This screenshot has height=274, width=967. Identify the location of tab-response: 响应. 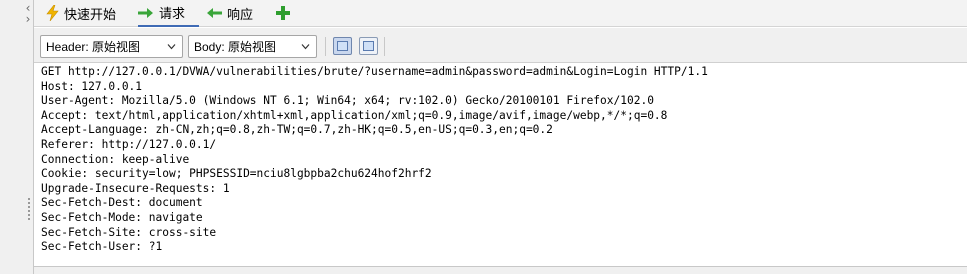
(229, 13).